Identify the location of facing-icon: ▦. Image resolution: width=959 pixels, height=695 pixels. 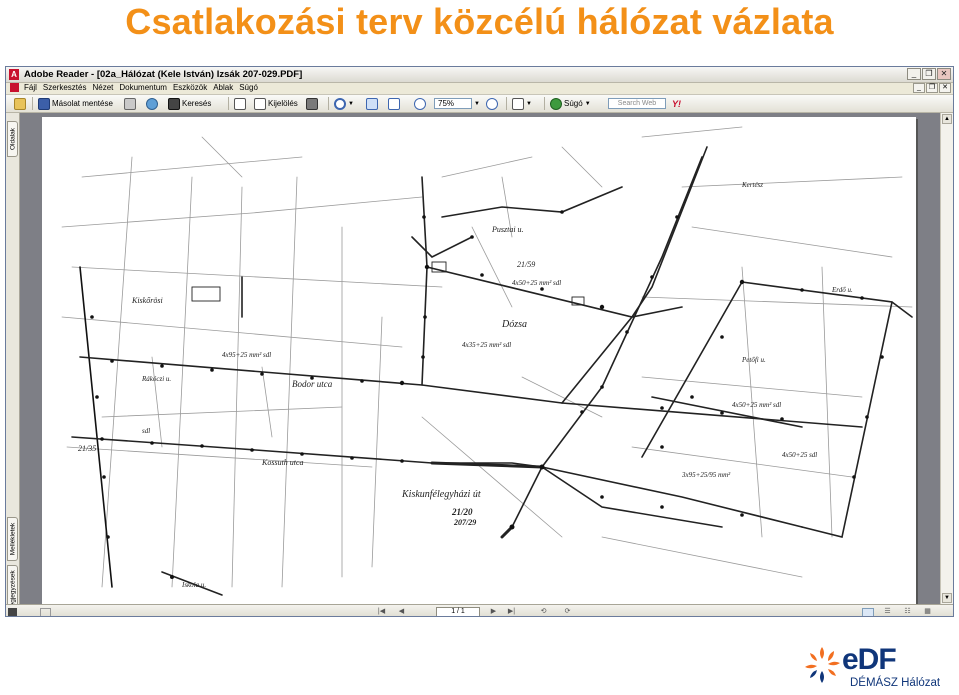
(927, 611).